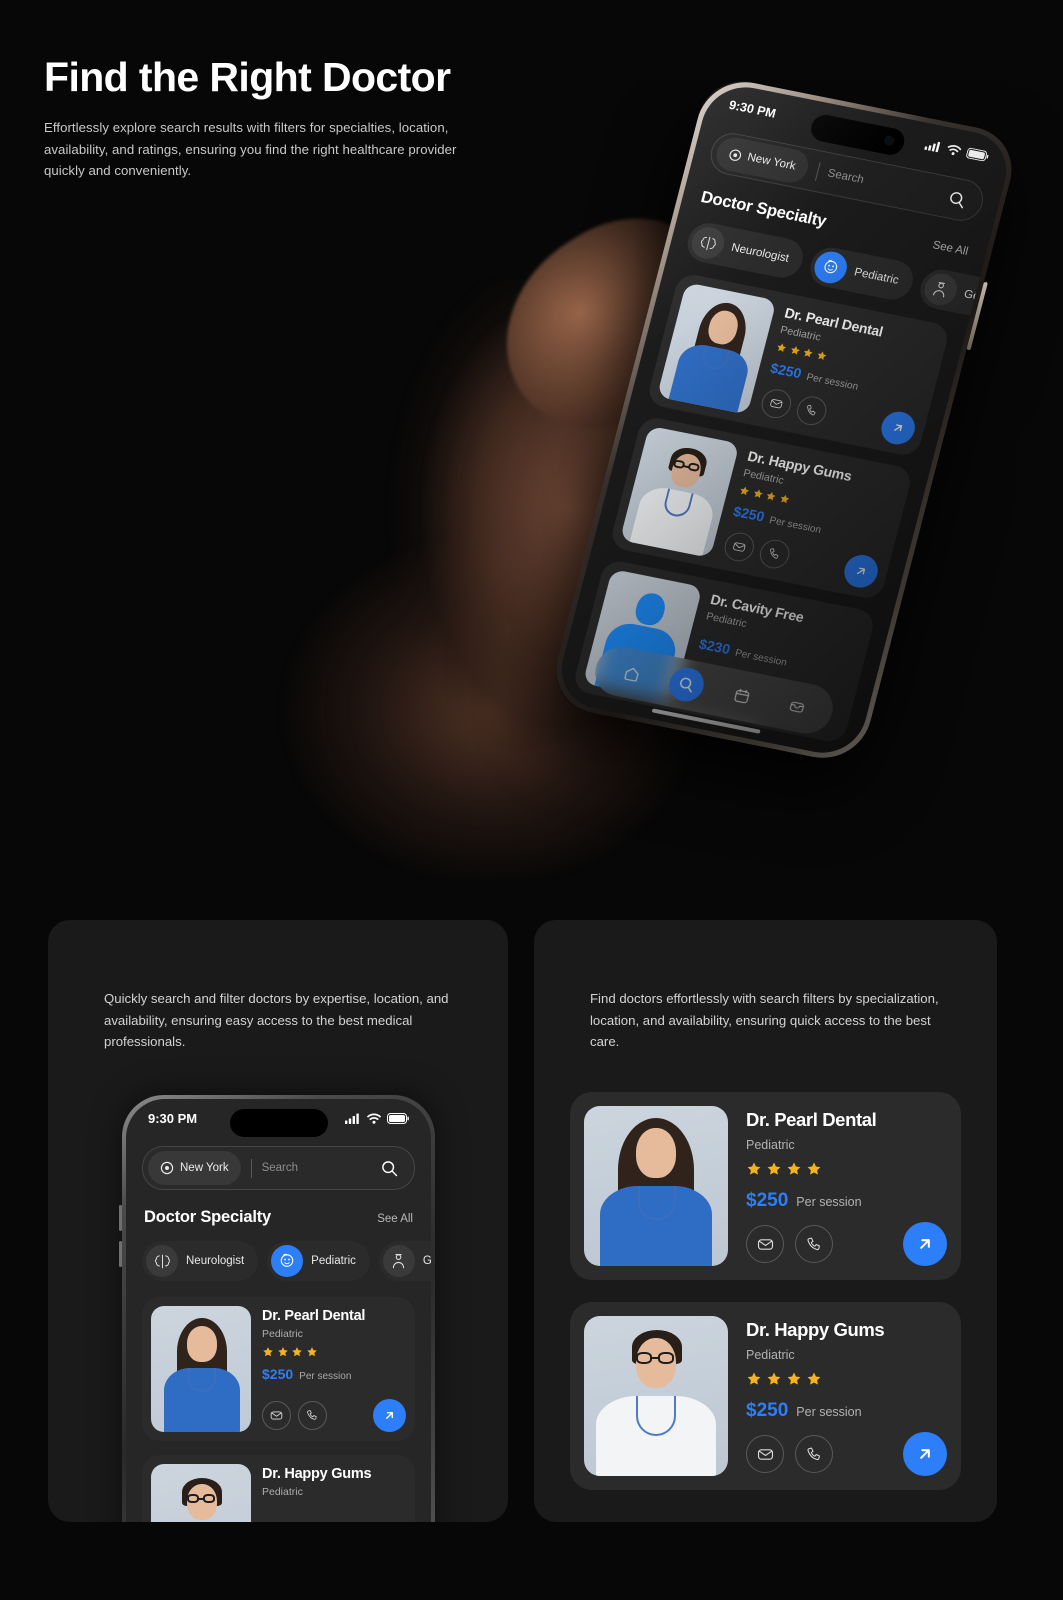 This screenshot has width=1063, height=1600. What do you see at coordinates (215, 1261) in the screenshot?
I see `specialty-chip-label: Neurologist` at bounding box center [215, 1261].